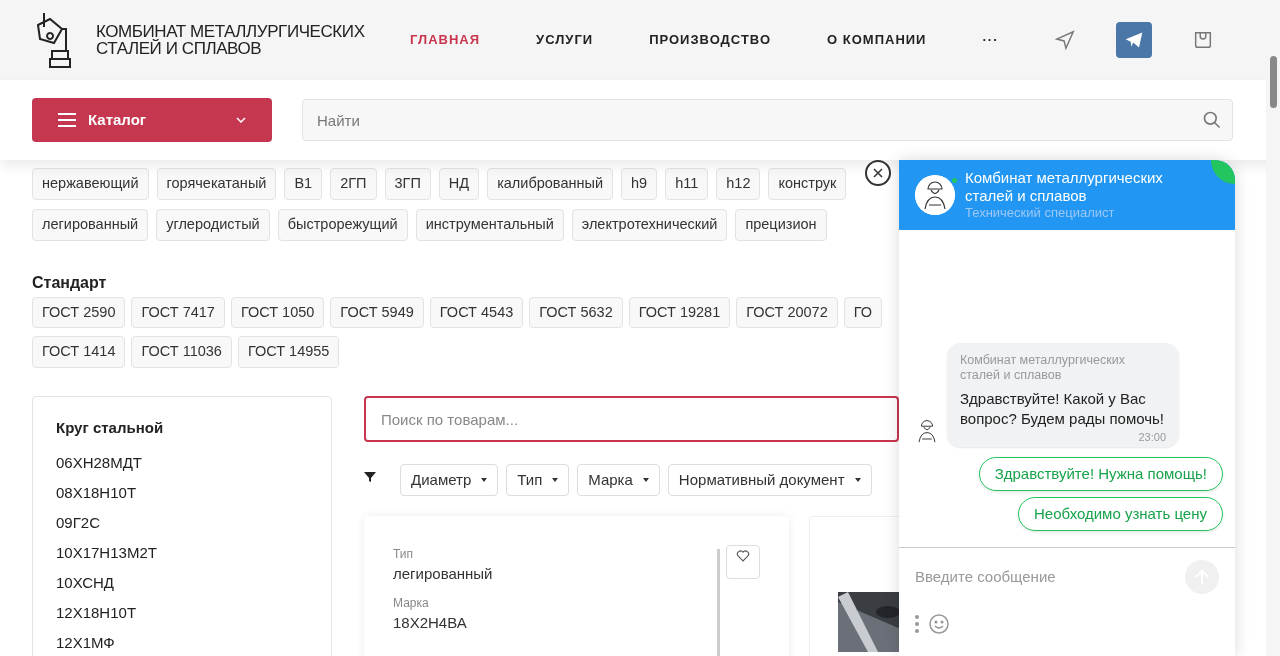  Describe the element at coordinates (449, 480) in the screenshot. I see `filter-dropdown: Диаметр` at that location.